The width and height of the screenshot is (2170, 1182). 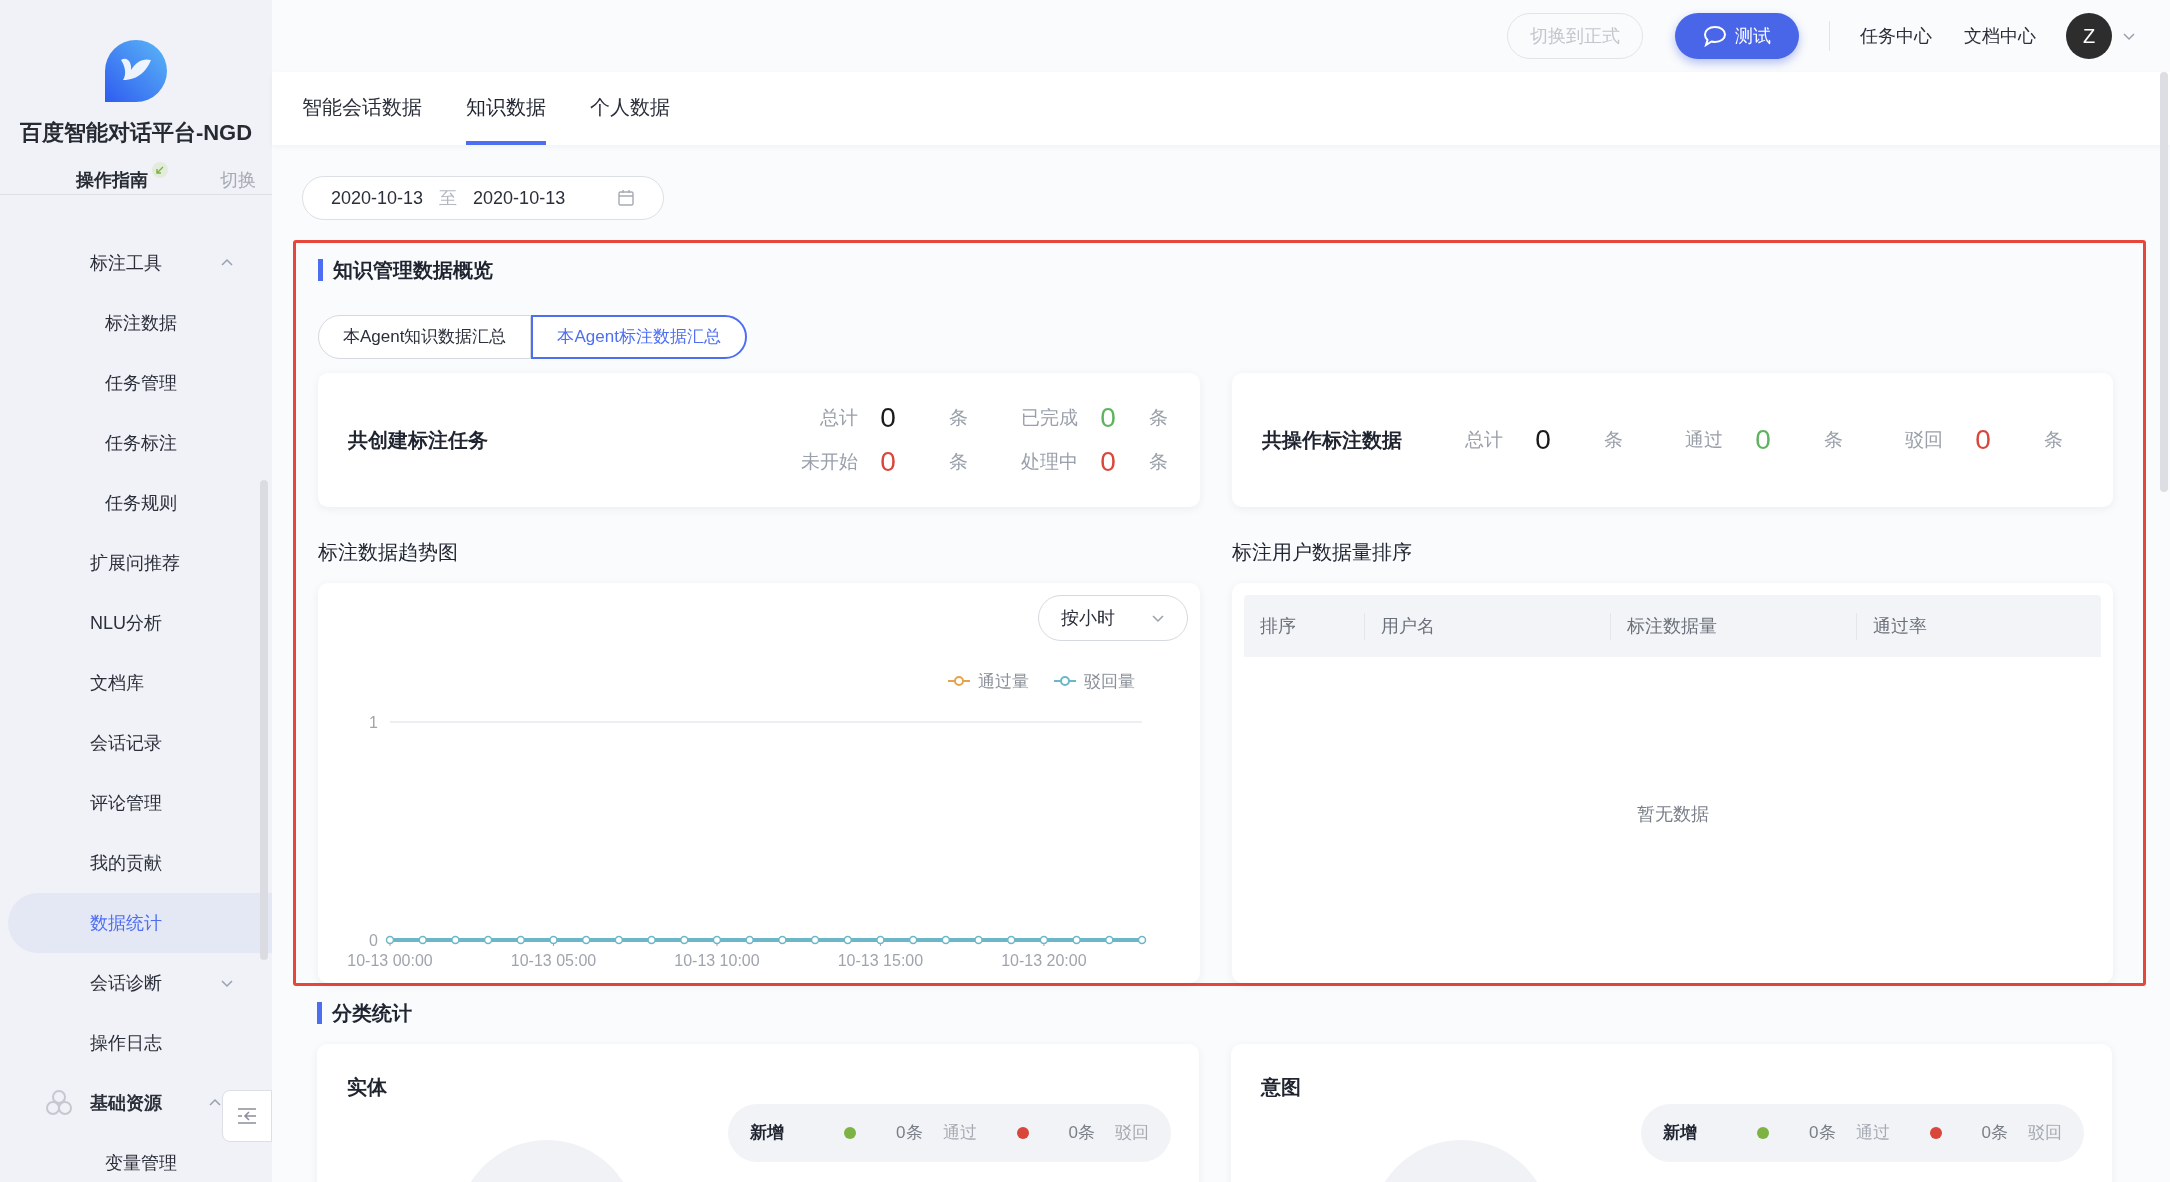 I want to click on test-button: 测试, so click(x=1737, y=36).